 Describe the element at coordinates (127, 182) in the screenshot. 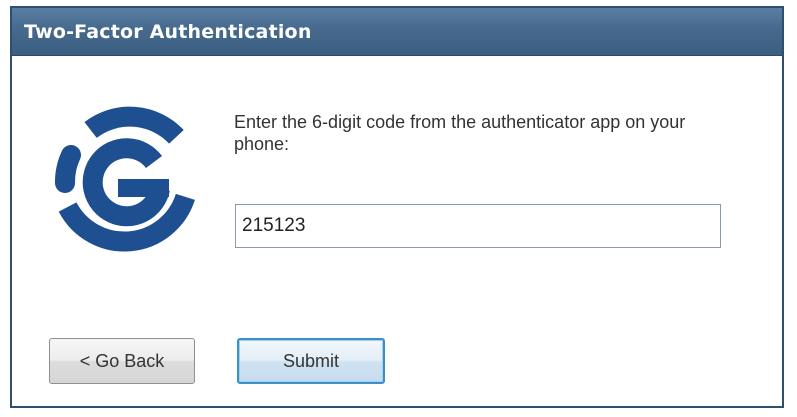

I see `authenticator-logo-icon` at that location.